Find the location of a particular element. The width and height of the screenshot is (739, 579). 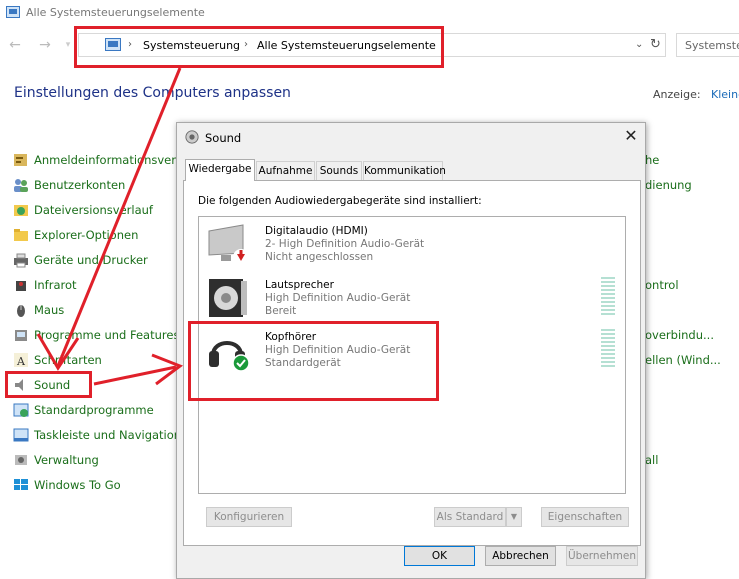

device-name: Digitalaudio (HDMI) is located at coordinates (316, 231).